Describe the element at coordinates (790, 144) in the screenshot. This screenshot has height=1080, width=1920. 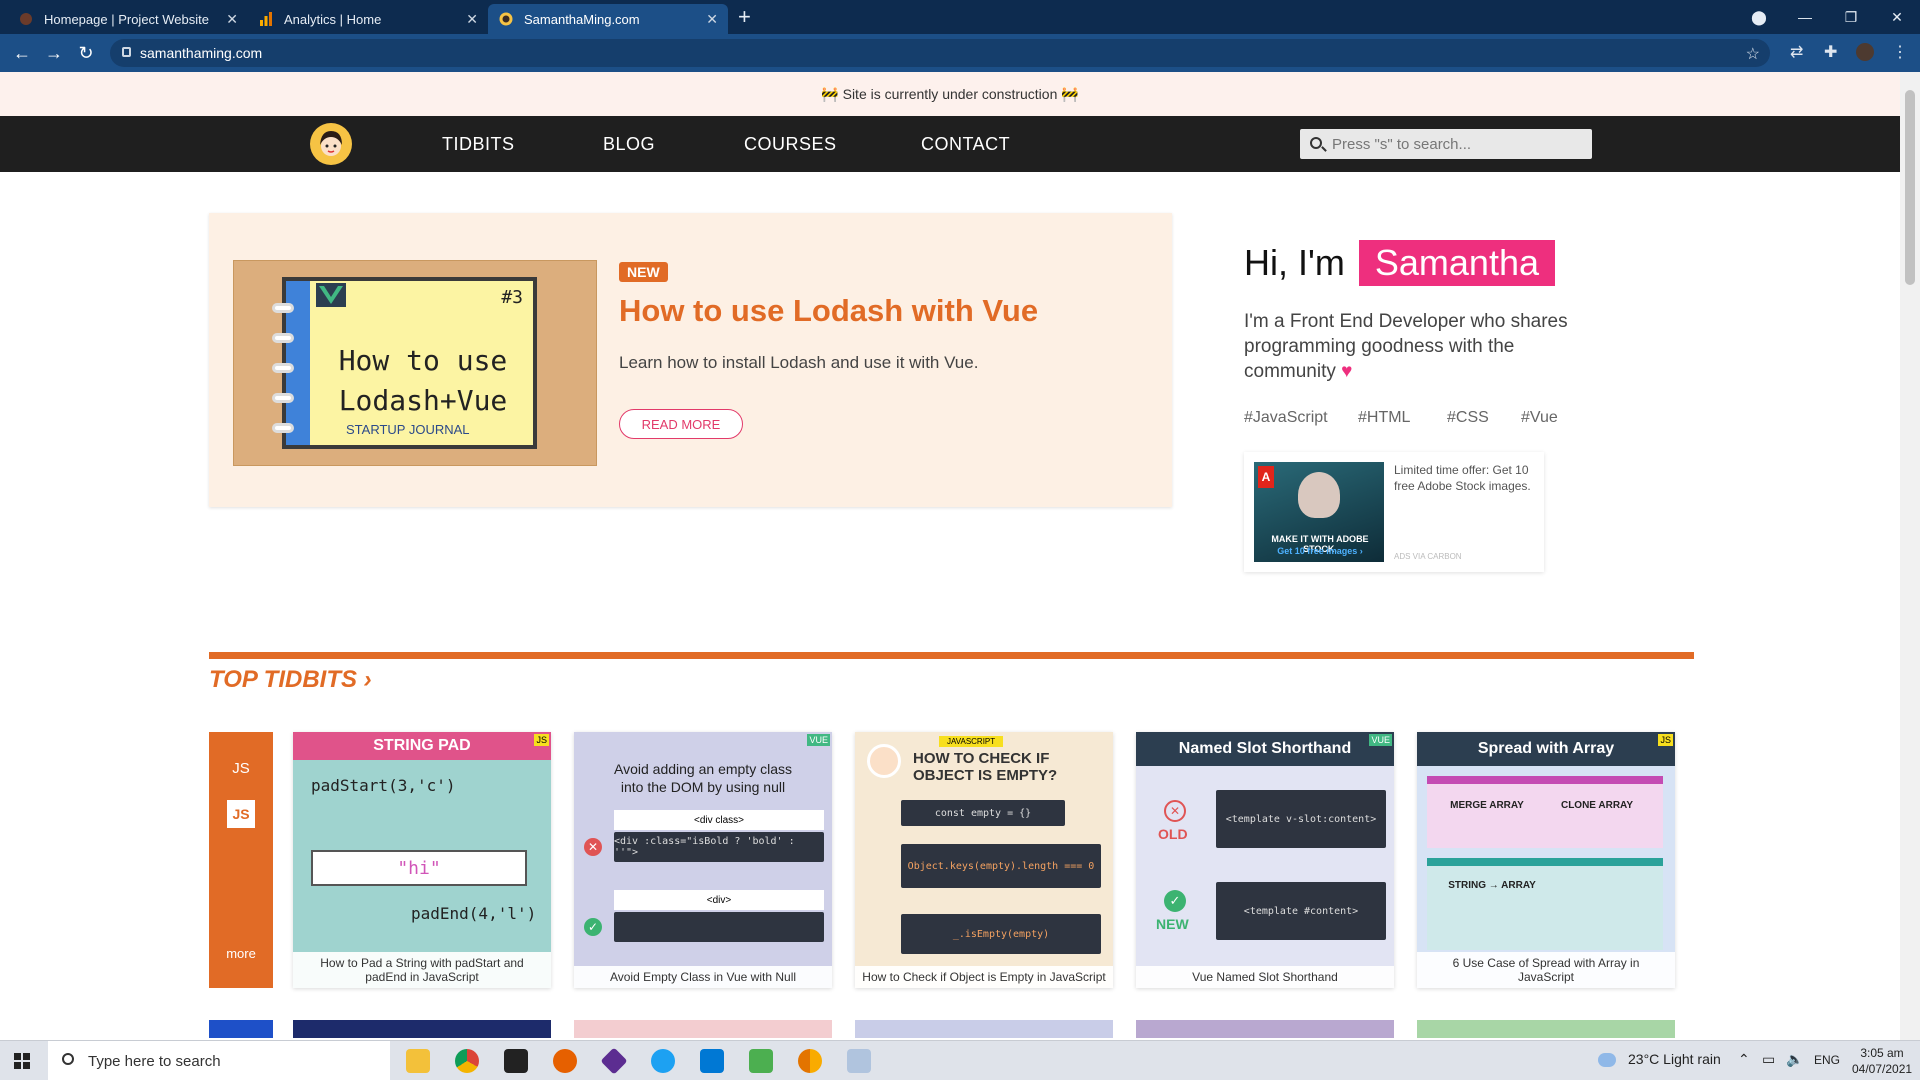
I see `nav-courses: COURSES` at that location.